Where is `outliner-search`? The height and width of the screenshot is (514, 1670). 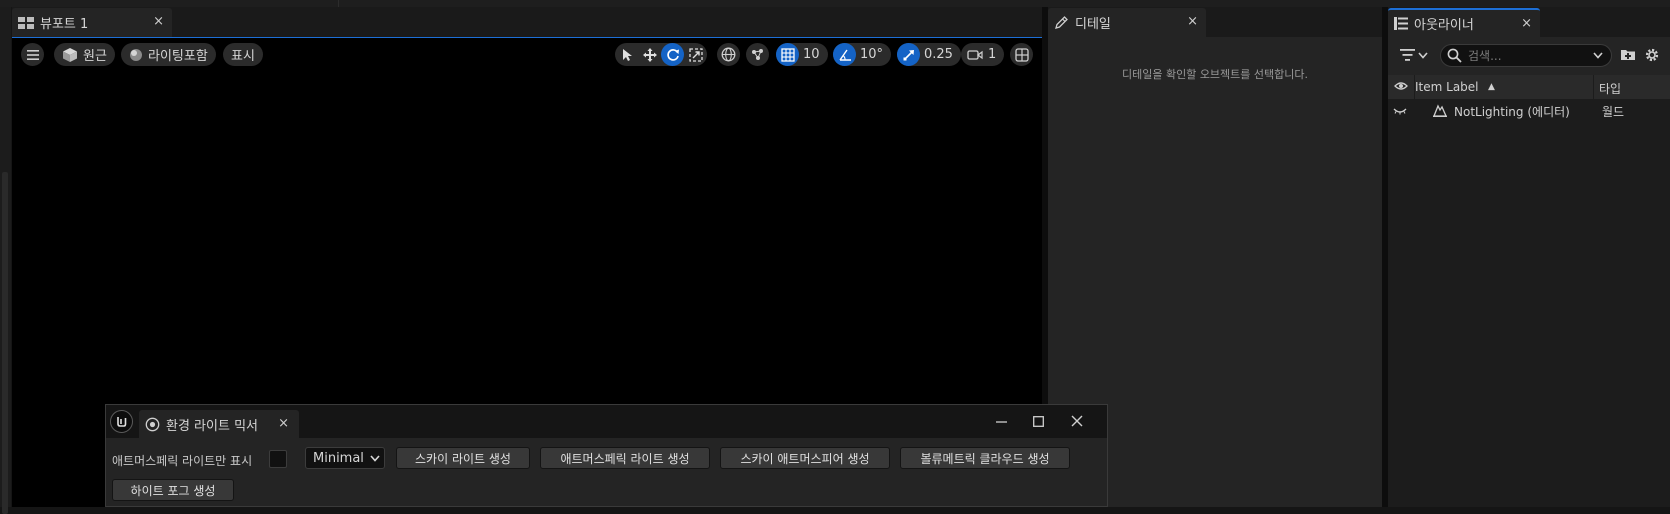 outliner-search is located at coordinates (1526, 55).